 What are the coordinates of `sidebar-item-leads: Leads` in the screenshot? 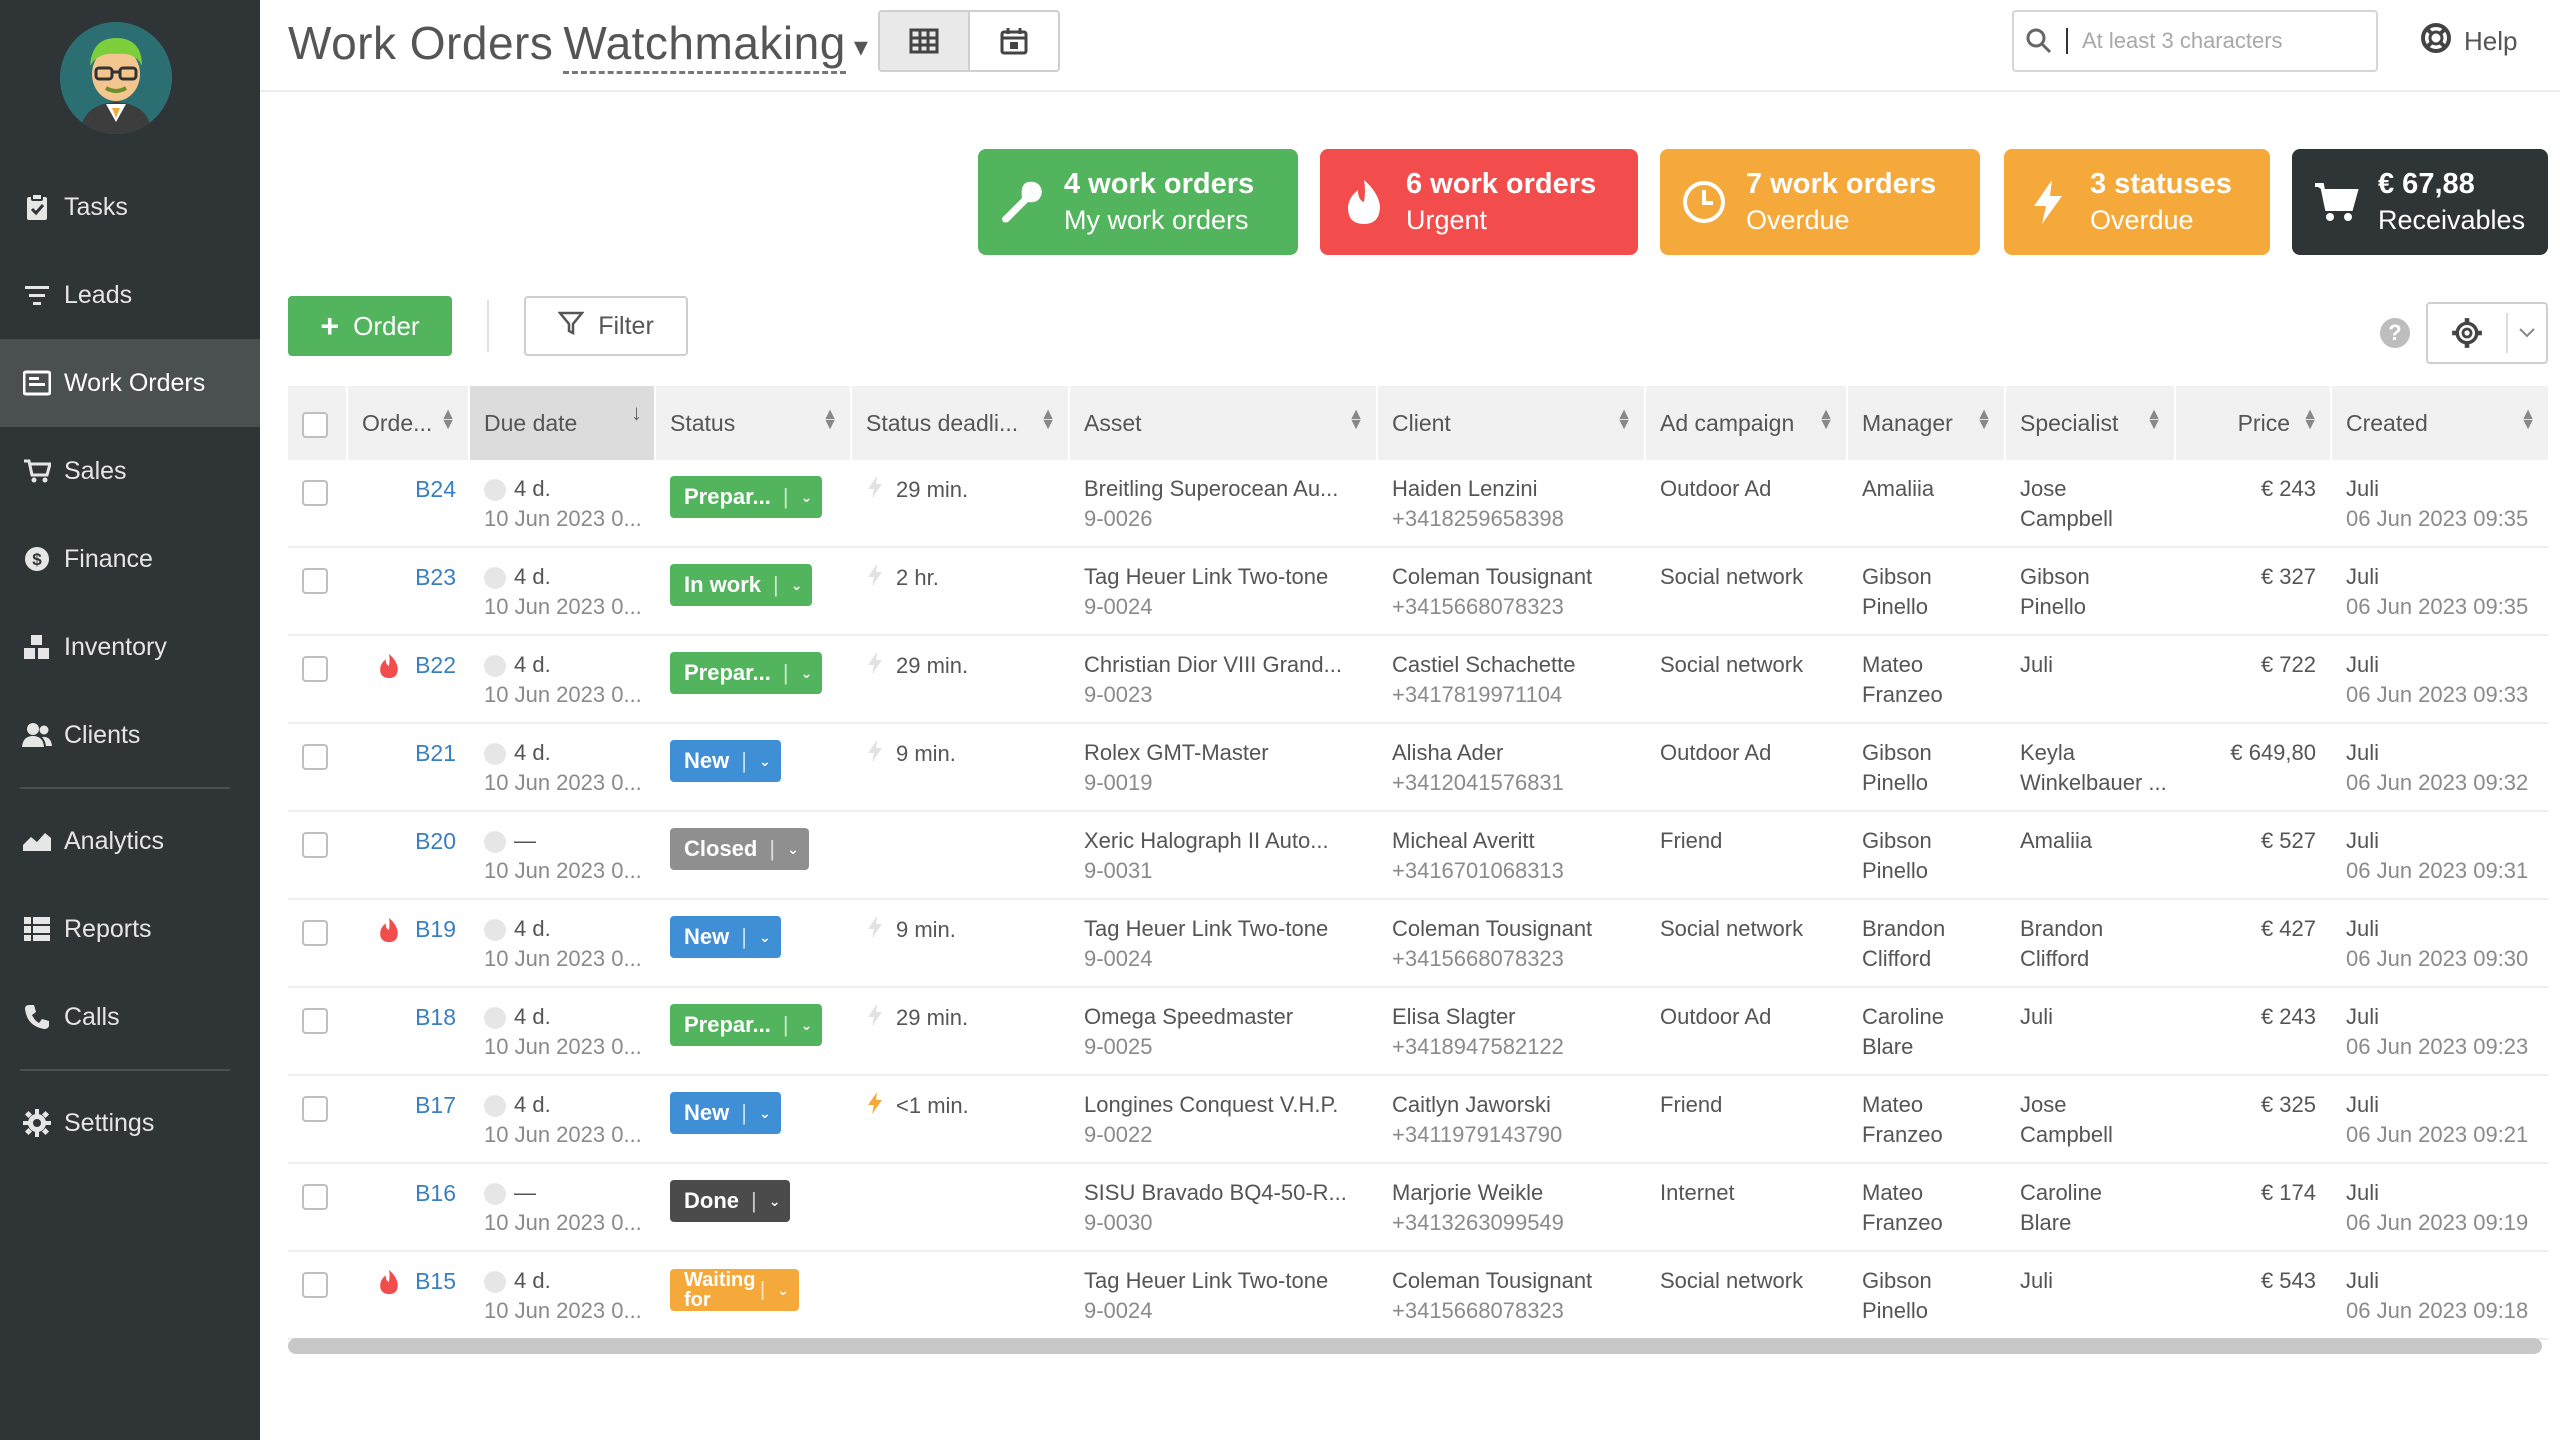 It's located at (130, 295).